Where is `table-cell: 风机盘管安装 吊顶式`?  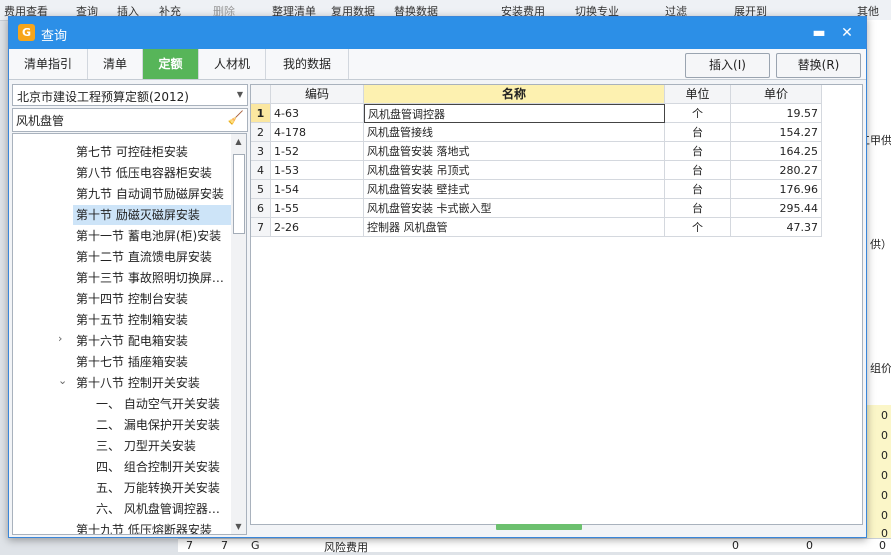 table-cell: 风机盘管安装 吊顶式 is located at coordinates (514, 170).